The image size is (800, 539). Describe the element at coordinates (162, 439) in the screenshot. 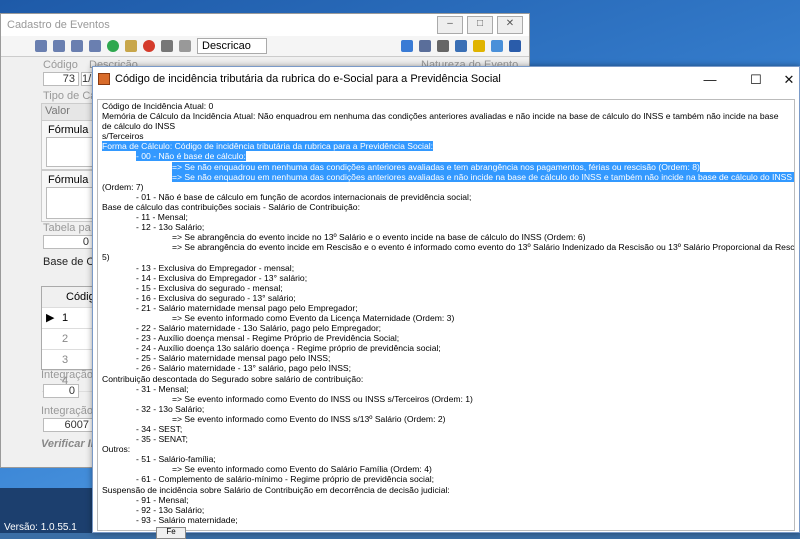

I see `memo-line: - 35 - SENAT;` at that location.